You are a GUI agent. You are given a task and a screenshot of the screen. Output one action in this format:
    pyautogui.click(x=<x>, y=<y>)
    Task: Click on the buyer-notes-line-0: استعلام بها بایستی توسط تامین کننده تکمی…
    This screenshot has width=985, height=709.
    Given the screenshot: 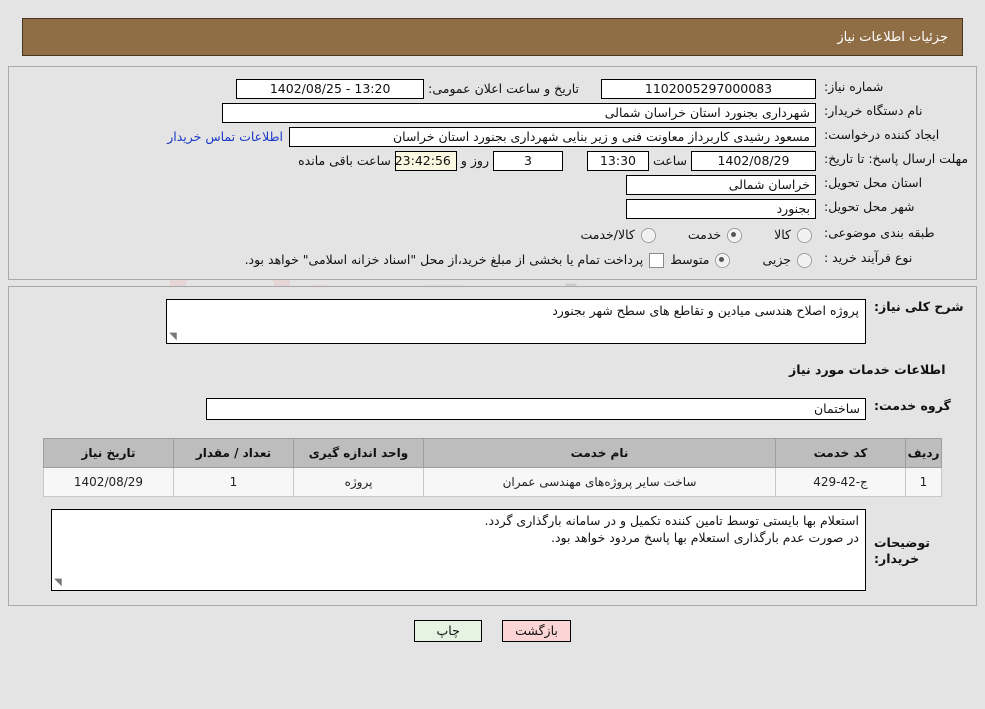 What is the action you would take?
    pyautogui.click(x=672, y=520)
    